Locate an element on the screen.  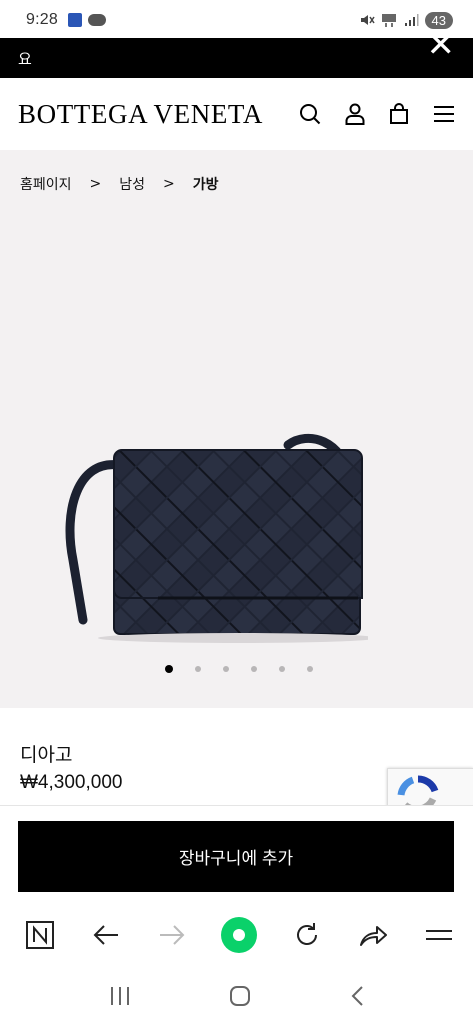
product-image is located at coordinates (213, 532).